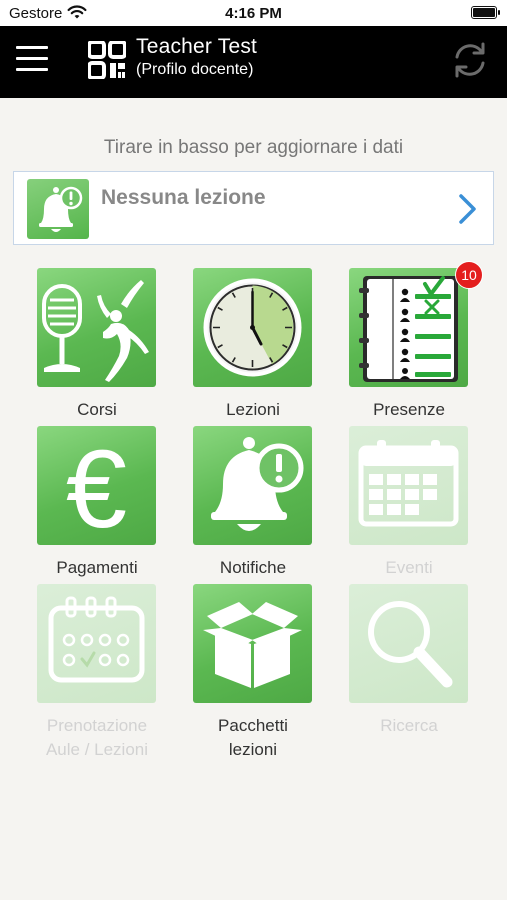 The image size is (507, 900). Describe the element at coordinates (252, 327) in the screenshot. I see `clock-icon` at that location.